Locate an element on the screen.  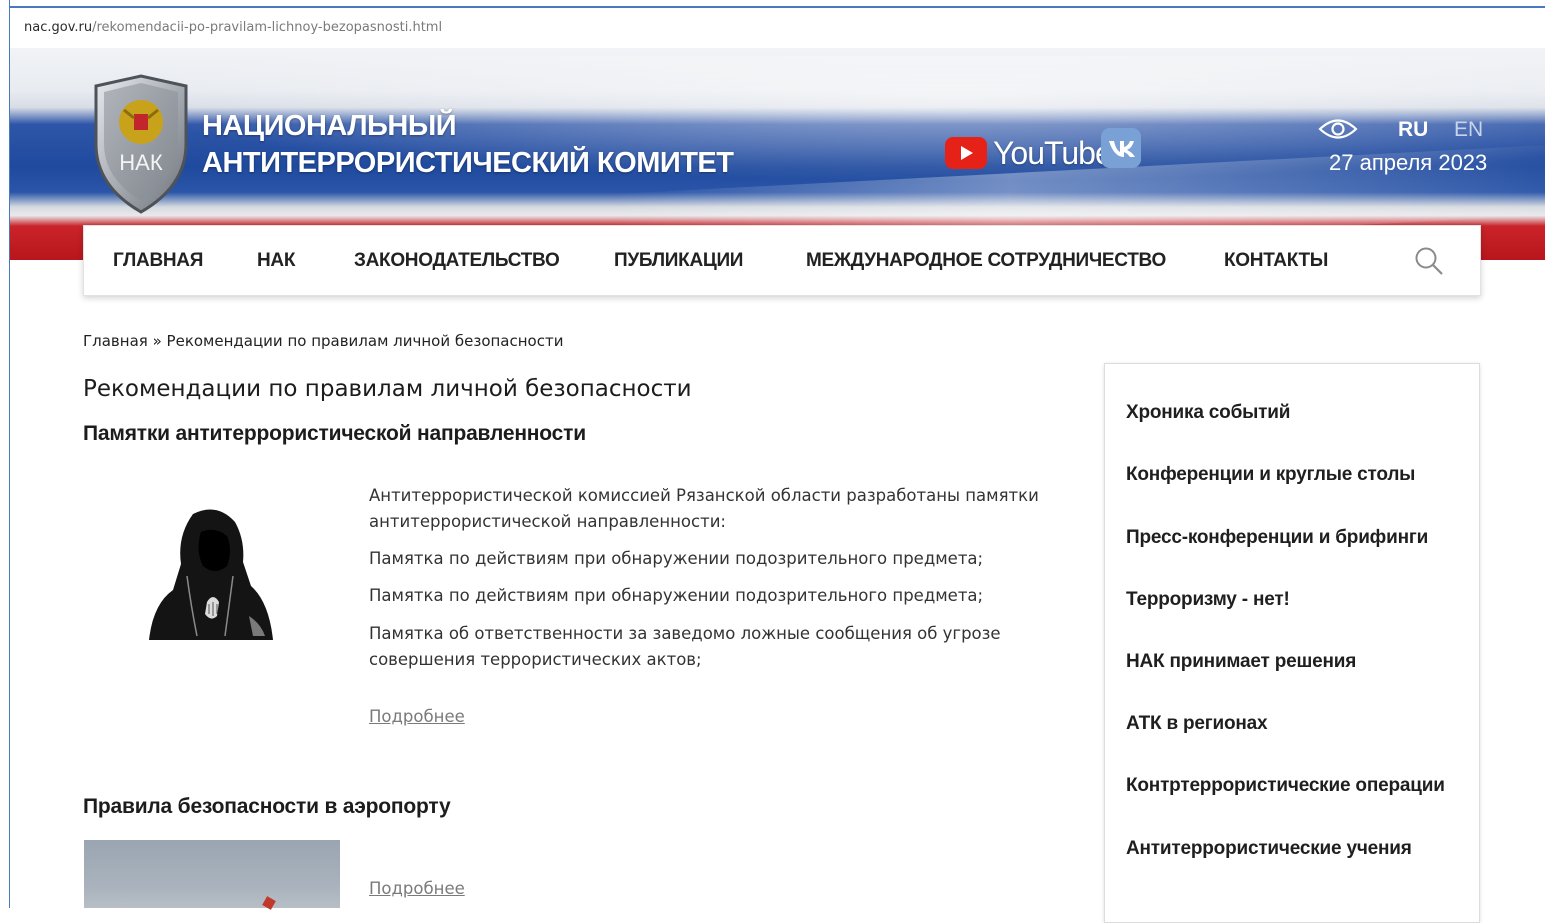
youtube-label: YouTube is located at coordinates (1053, 152).